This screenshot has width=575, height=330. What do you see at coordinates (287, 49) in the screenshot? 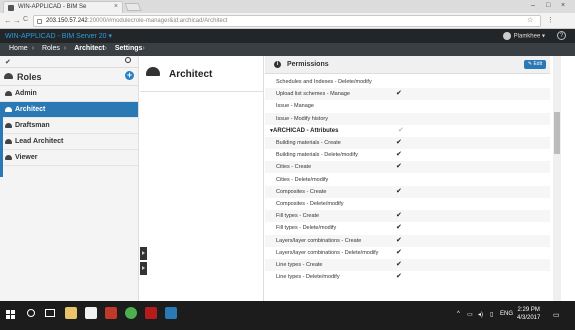
I see `breadcrumb: Home › Roles › Architect› Settings›` at bounding box center [287, 49].